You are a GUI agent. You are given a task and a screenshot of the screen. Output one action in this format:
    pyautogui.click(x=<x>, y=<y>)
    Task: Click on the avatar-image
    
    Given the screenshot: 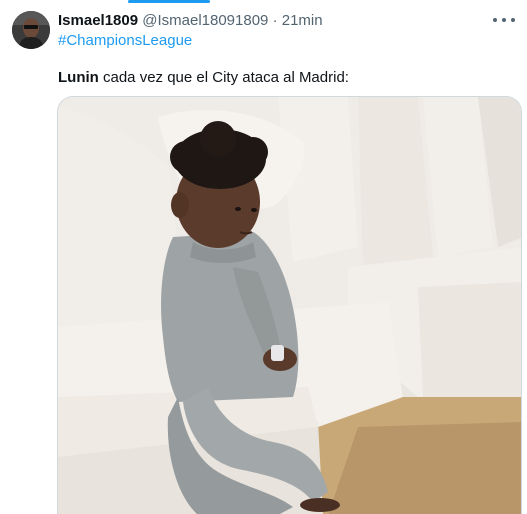 What is the action you would take?
    pyautogui.click(x=31, y=30)
    